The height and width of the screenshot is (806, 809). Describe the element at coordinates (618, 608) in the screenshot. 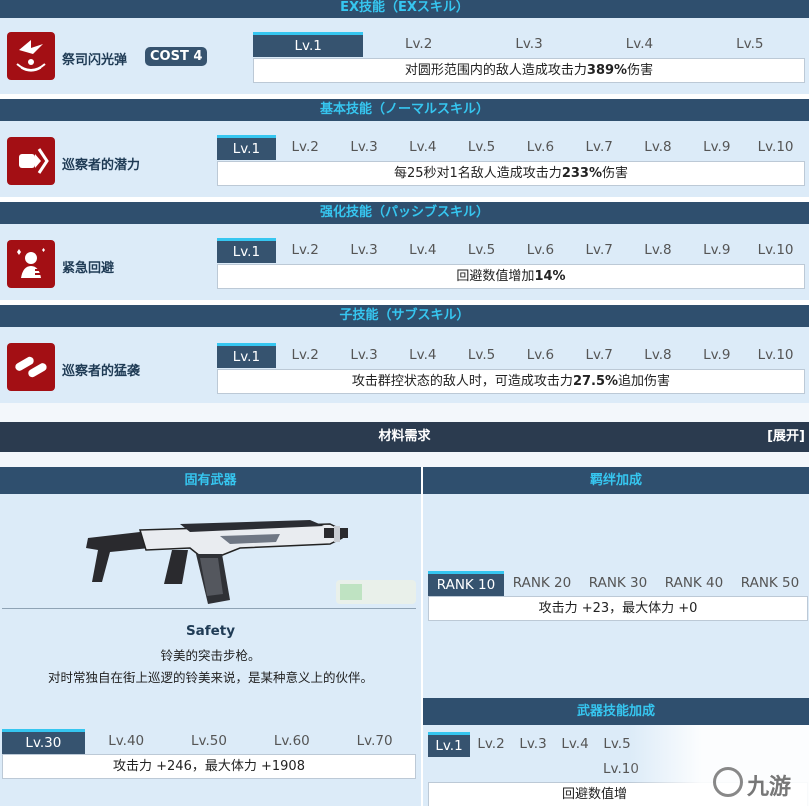

I see `bond-stats: 攻击力 +23，最大体力 +0` at that location.